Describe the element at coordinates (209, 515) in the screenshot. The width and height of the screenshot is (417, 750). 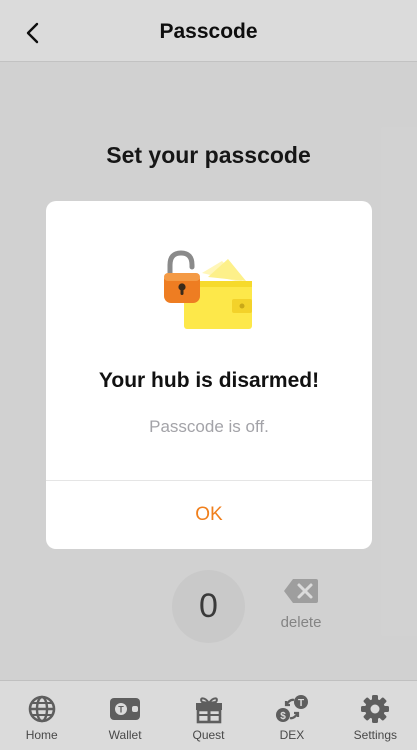
I see `ok-button: OK` at that location.